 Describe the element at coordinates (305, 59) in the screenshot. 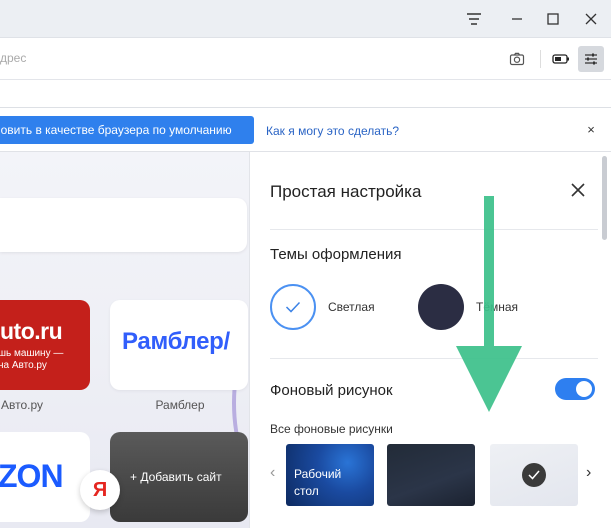

I see `address-bar` at that location.